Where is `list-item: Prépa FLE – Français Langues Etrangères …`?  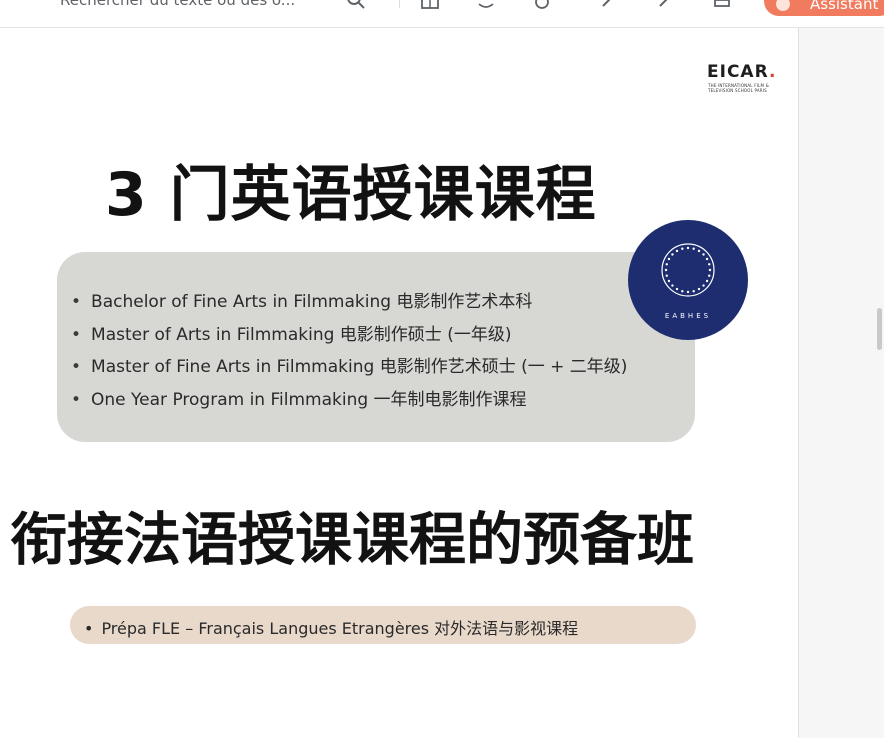 list-item: Prépa FLE – Français Langues Etrangères … is located at coordinates (331, 627).